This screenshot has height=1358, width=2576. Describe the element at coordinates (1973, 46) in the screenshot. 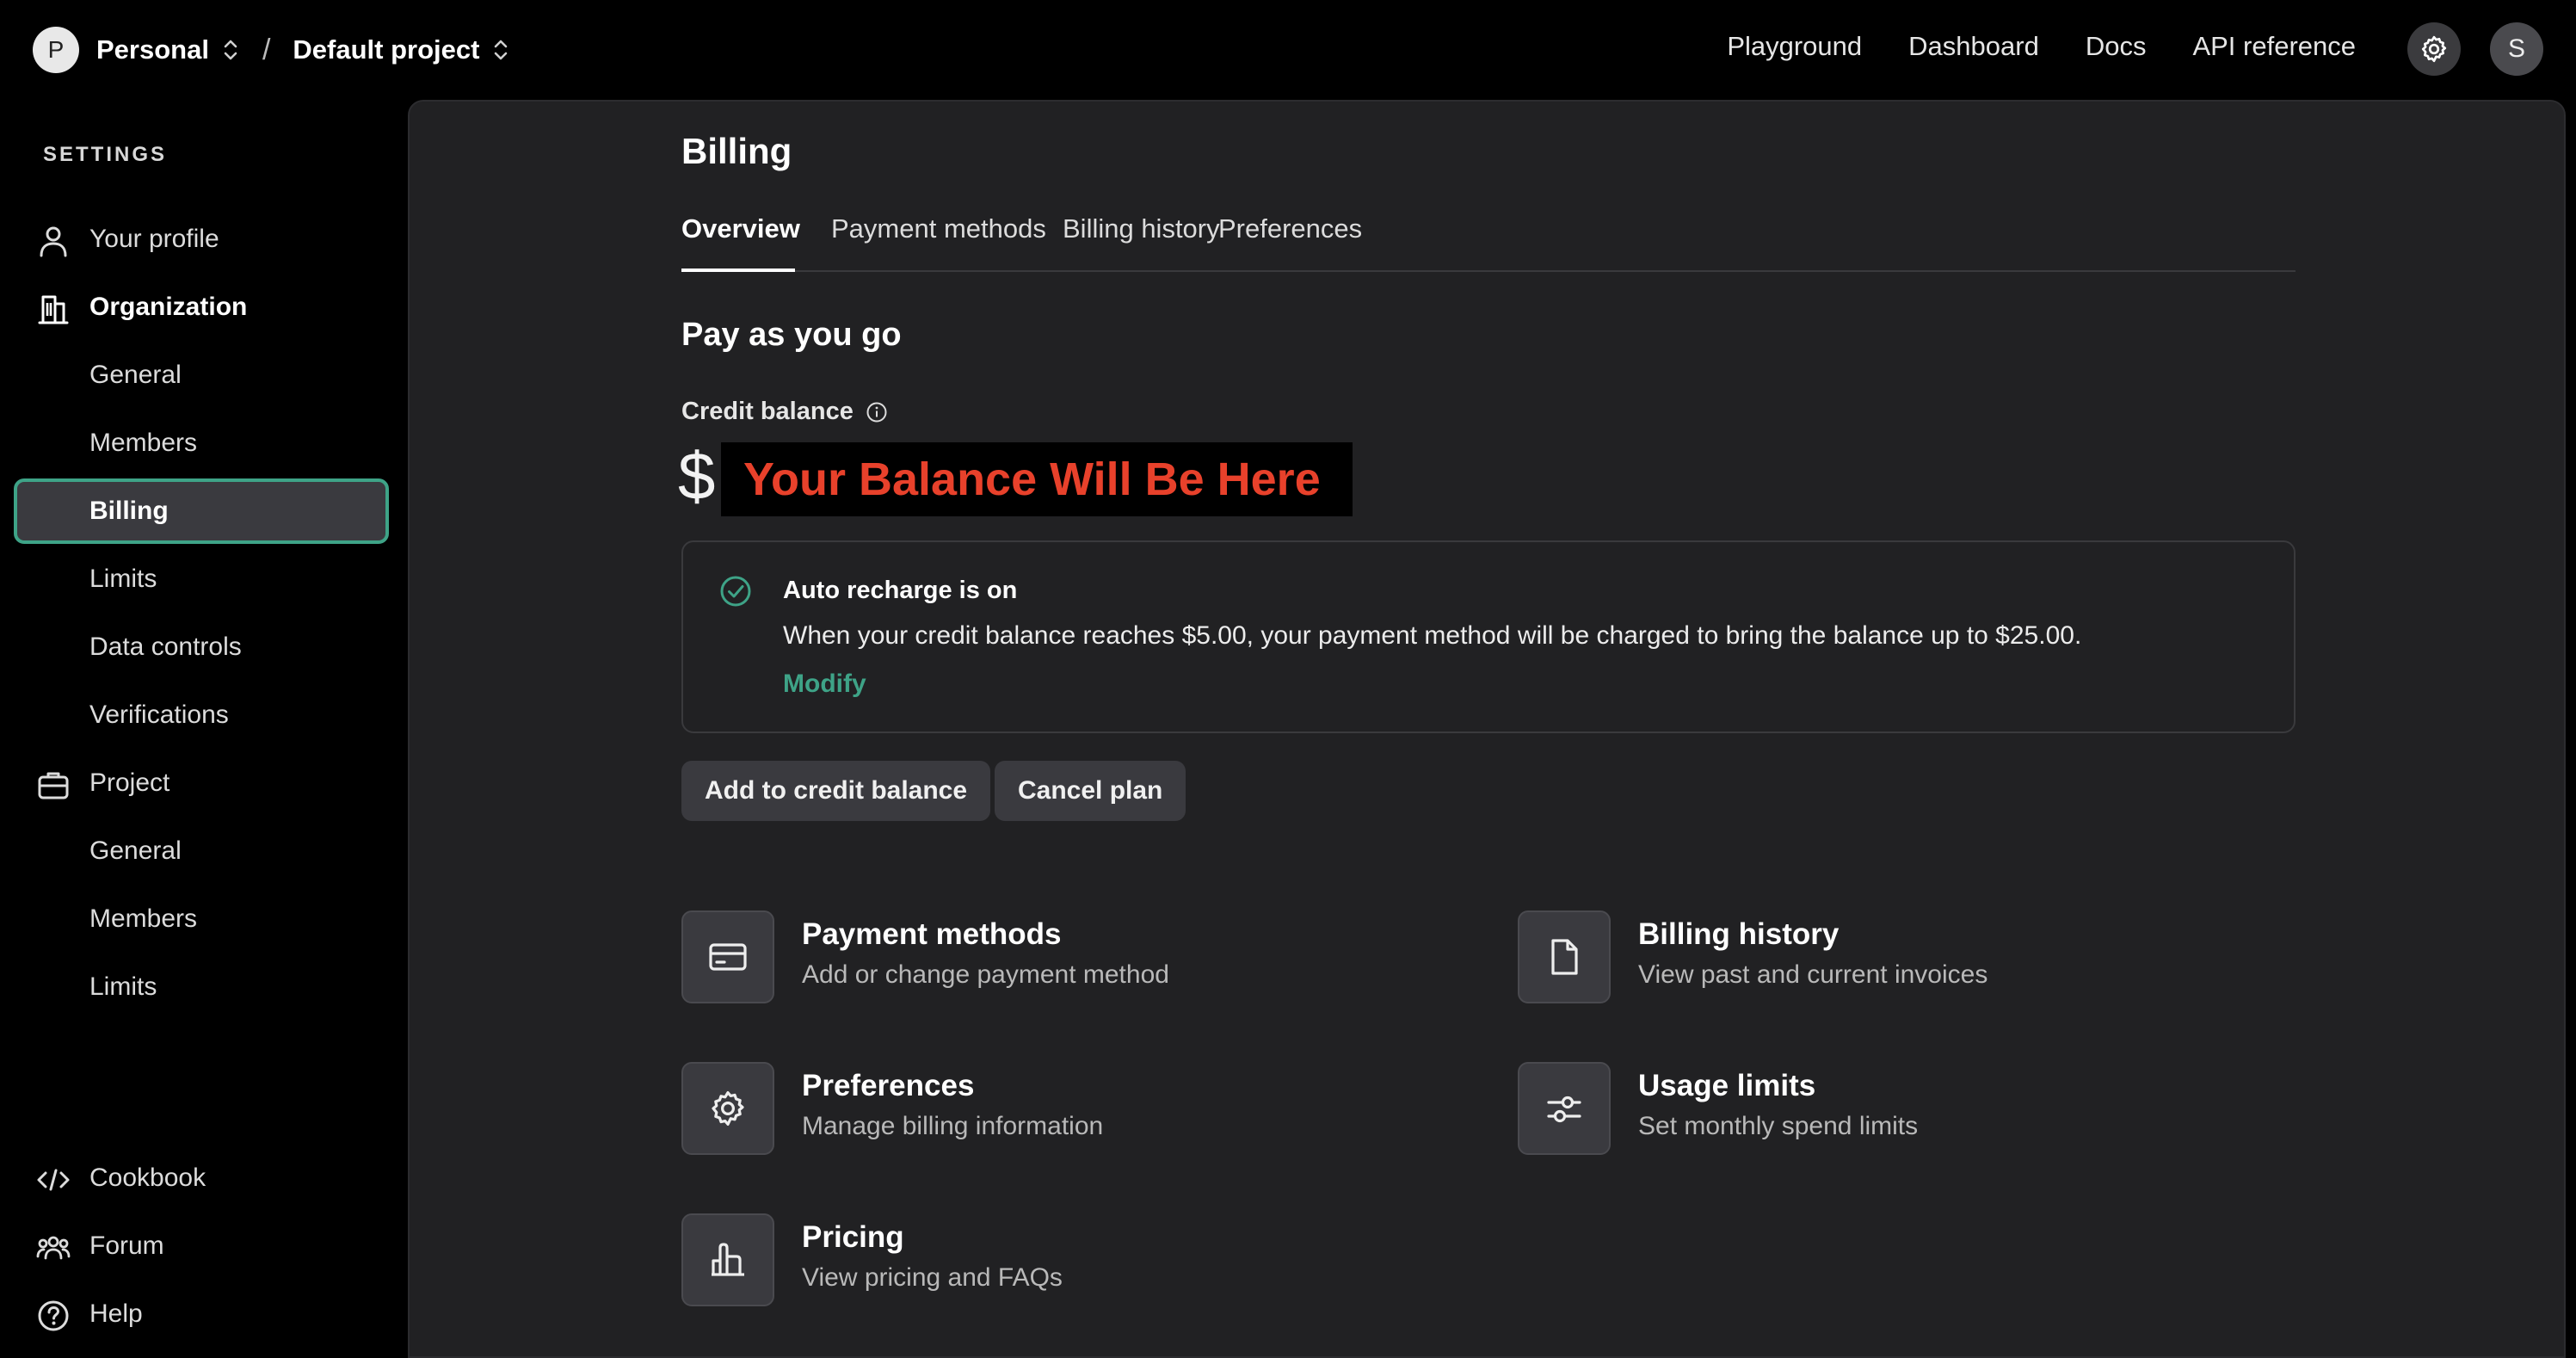

I see `nav-dashboard: Dashboard` at that location.